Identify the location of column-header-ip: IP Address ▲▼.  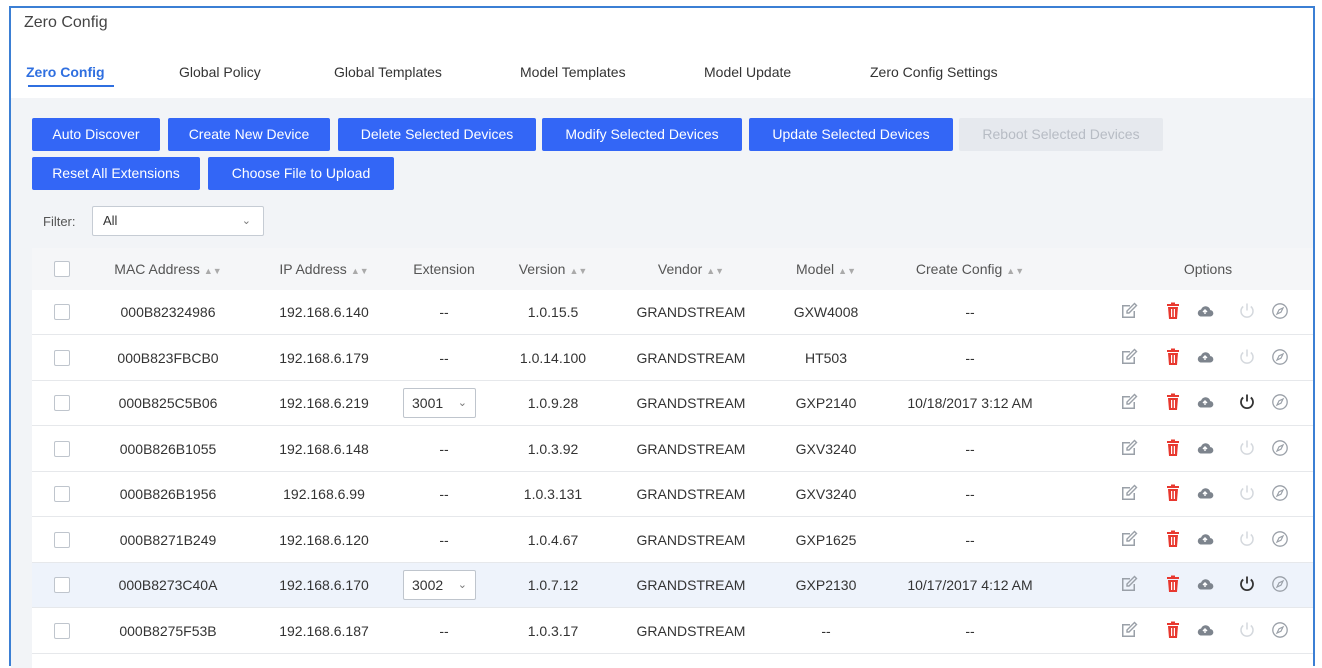
(323, 269).